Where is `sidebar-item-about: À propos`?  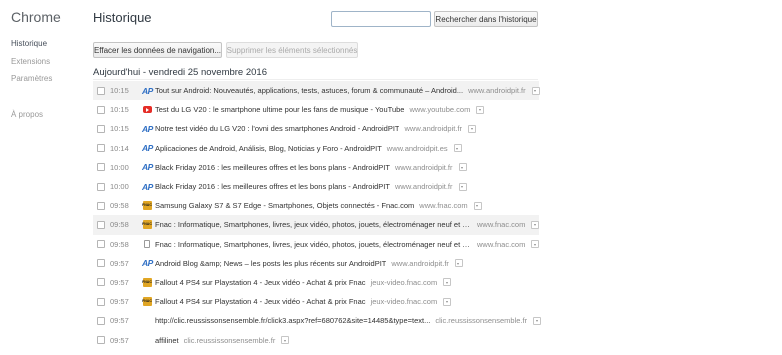 sidebar-item-about: À propos is located at coordinates (27, 114).